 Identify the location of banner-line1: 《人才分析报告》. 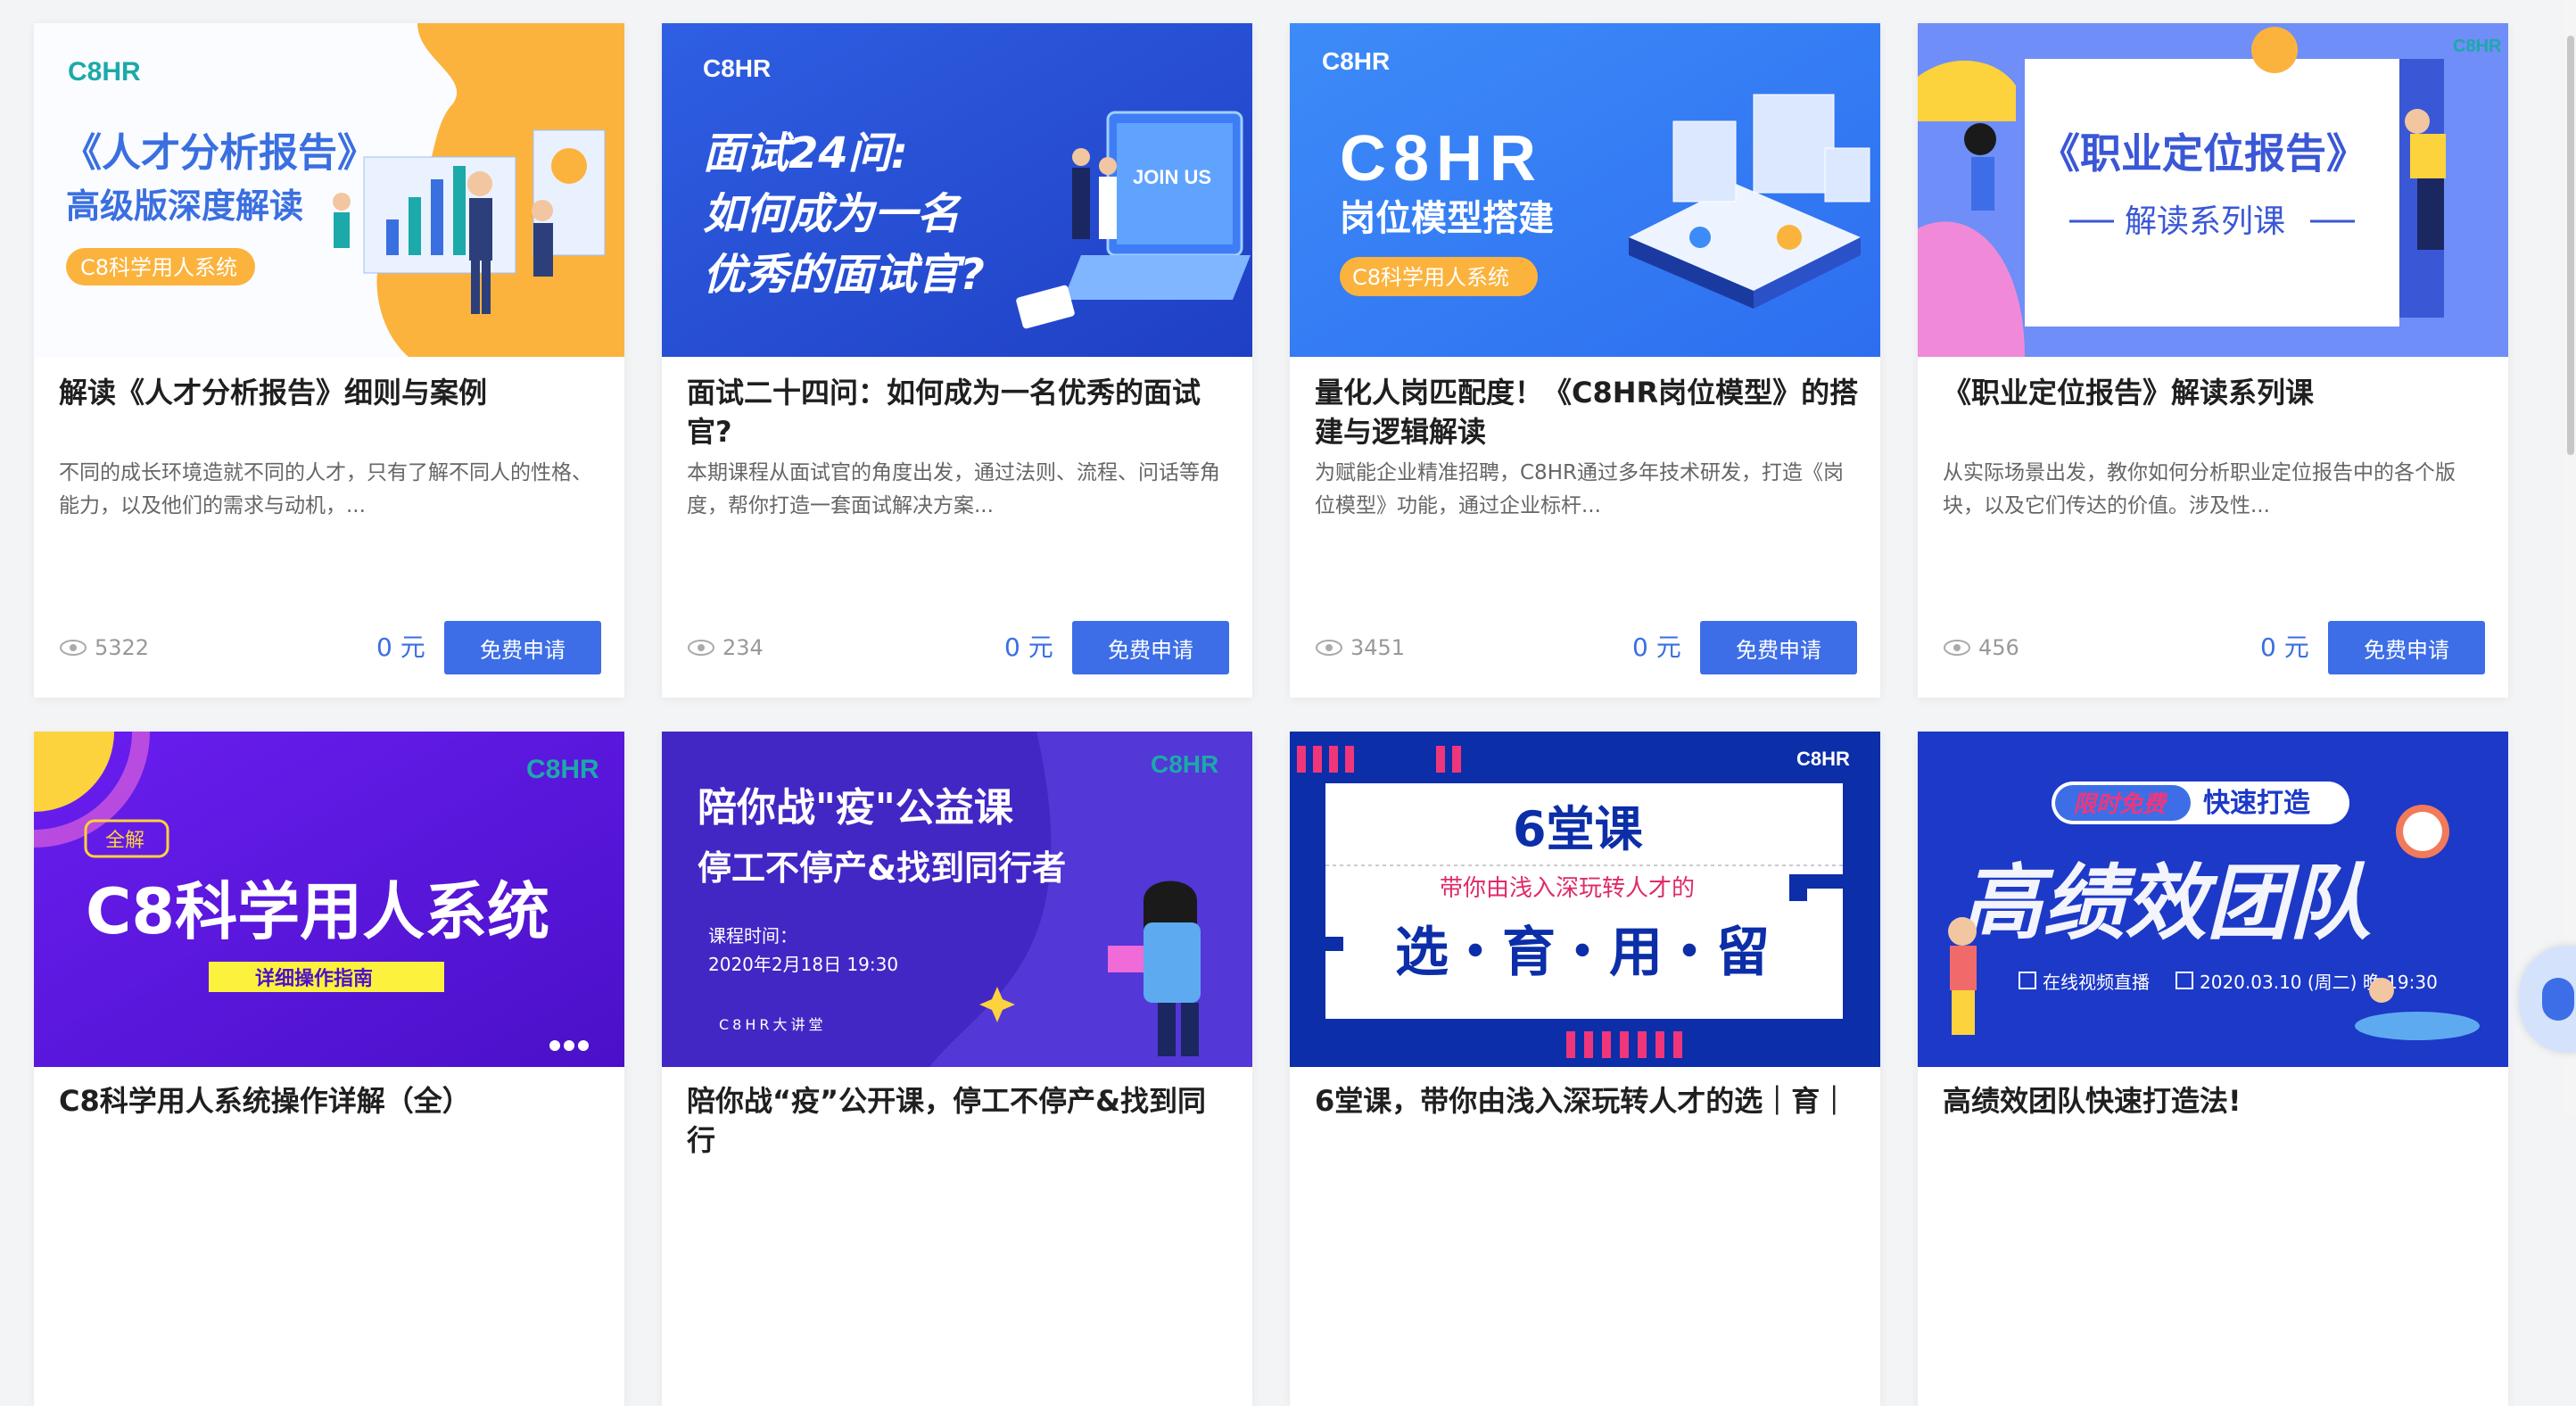
(219, 153).